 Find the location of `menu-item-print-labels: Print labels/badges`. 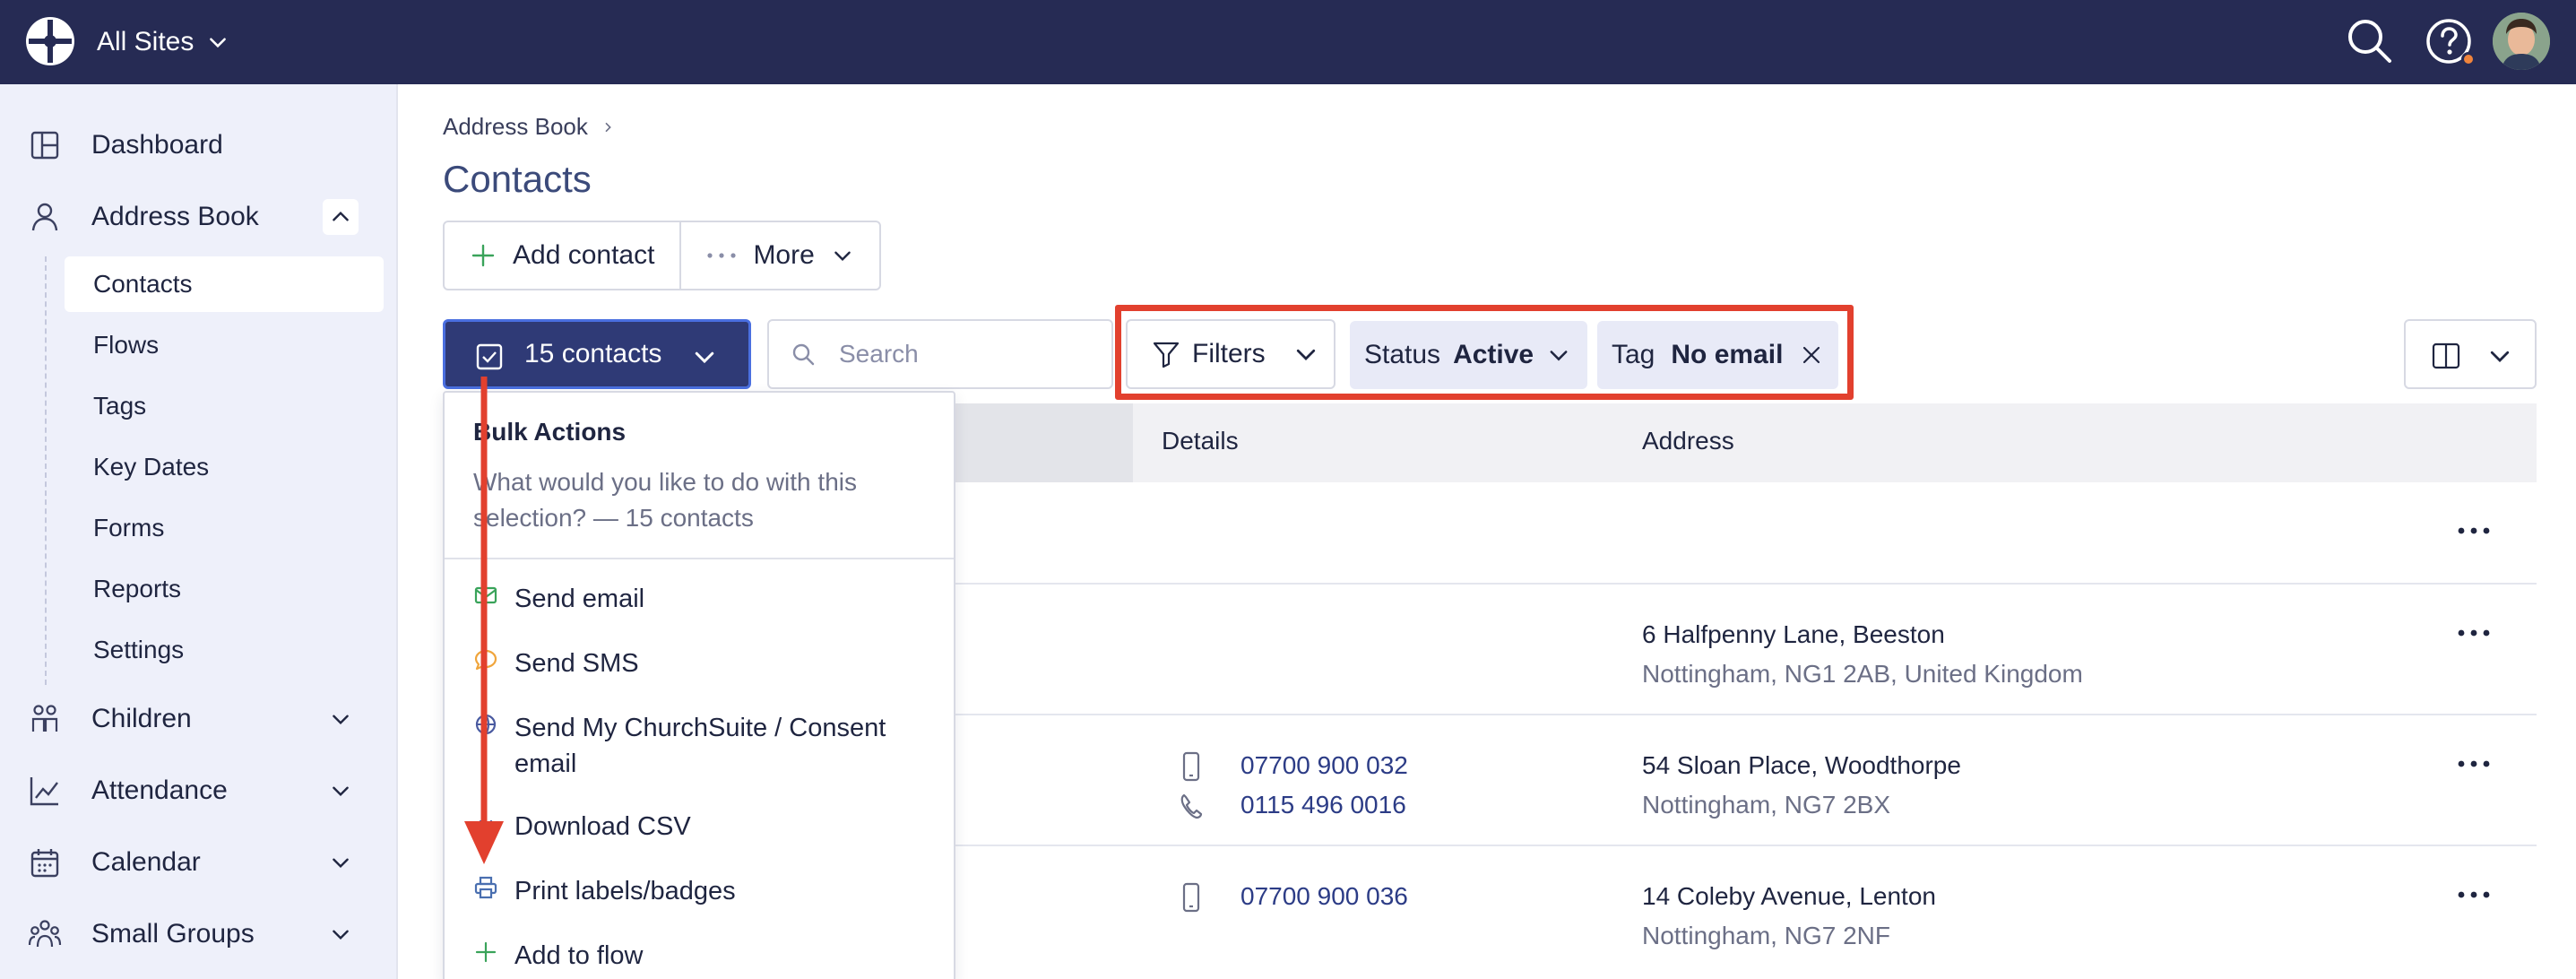

menu-item-print-labels: Print labels/badges is located at coordinates (699, 891).